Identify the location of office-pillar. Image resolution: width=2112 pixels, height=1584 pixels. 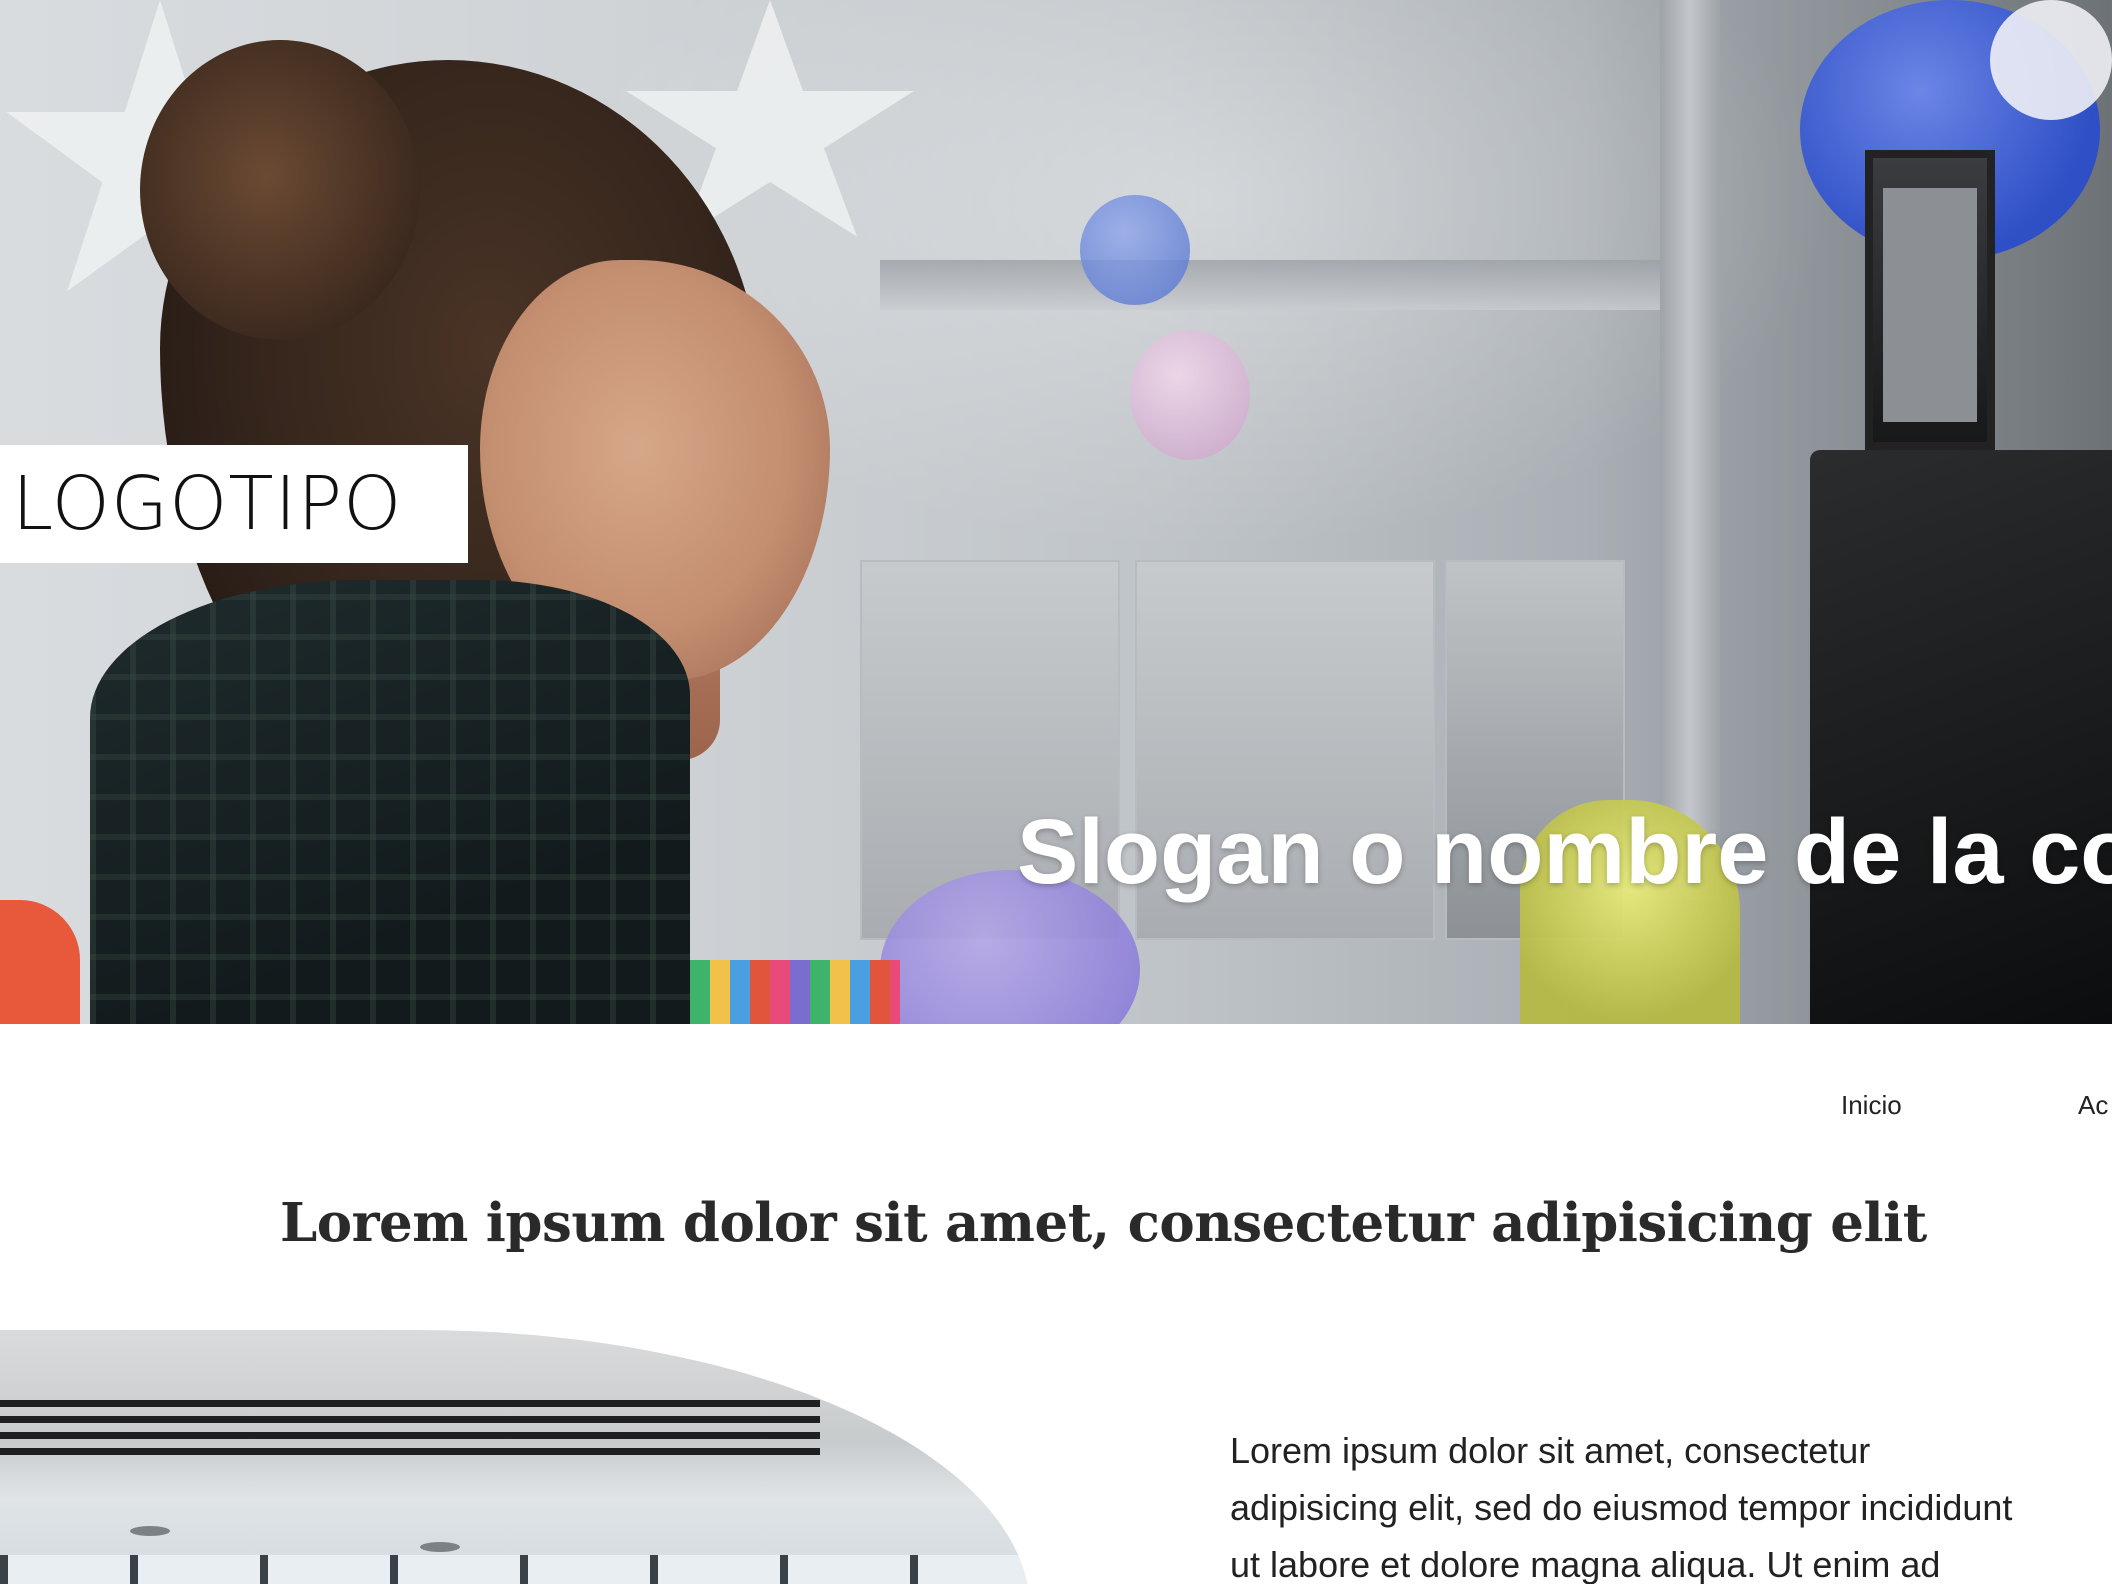
(1690, 450).